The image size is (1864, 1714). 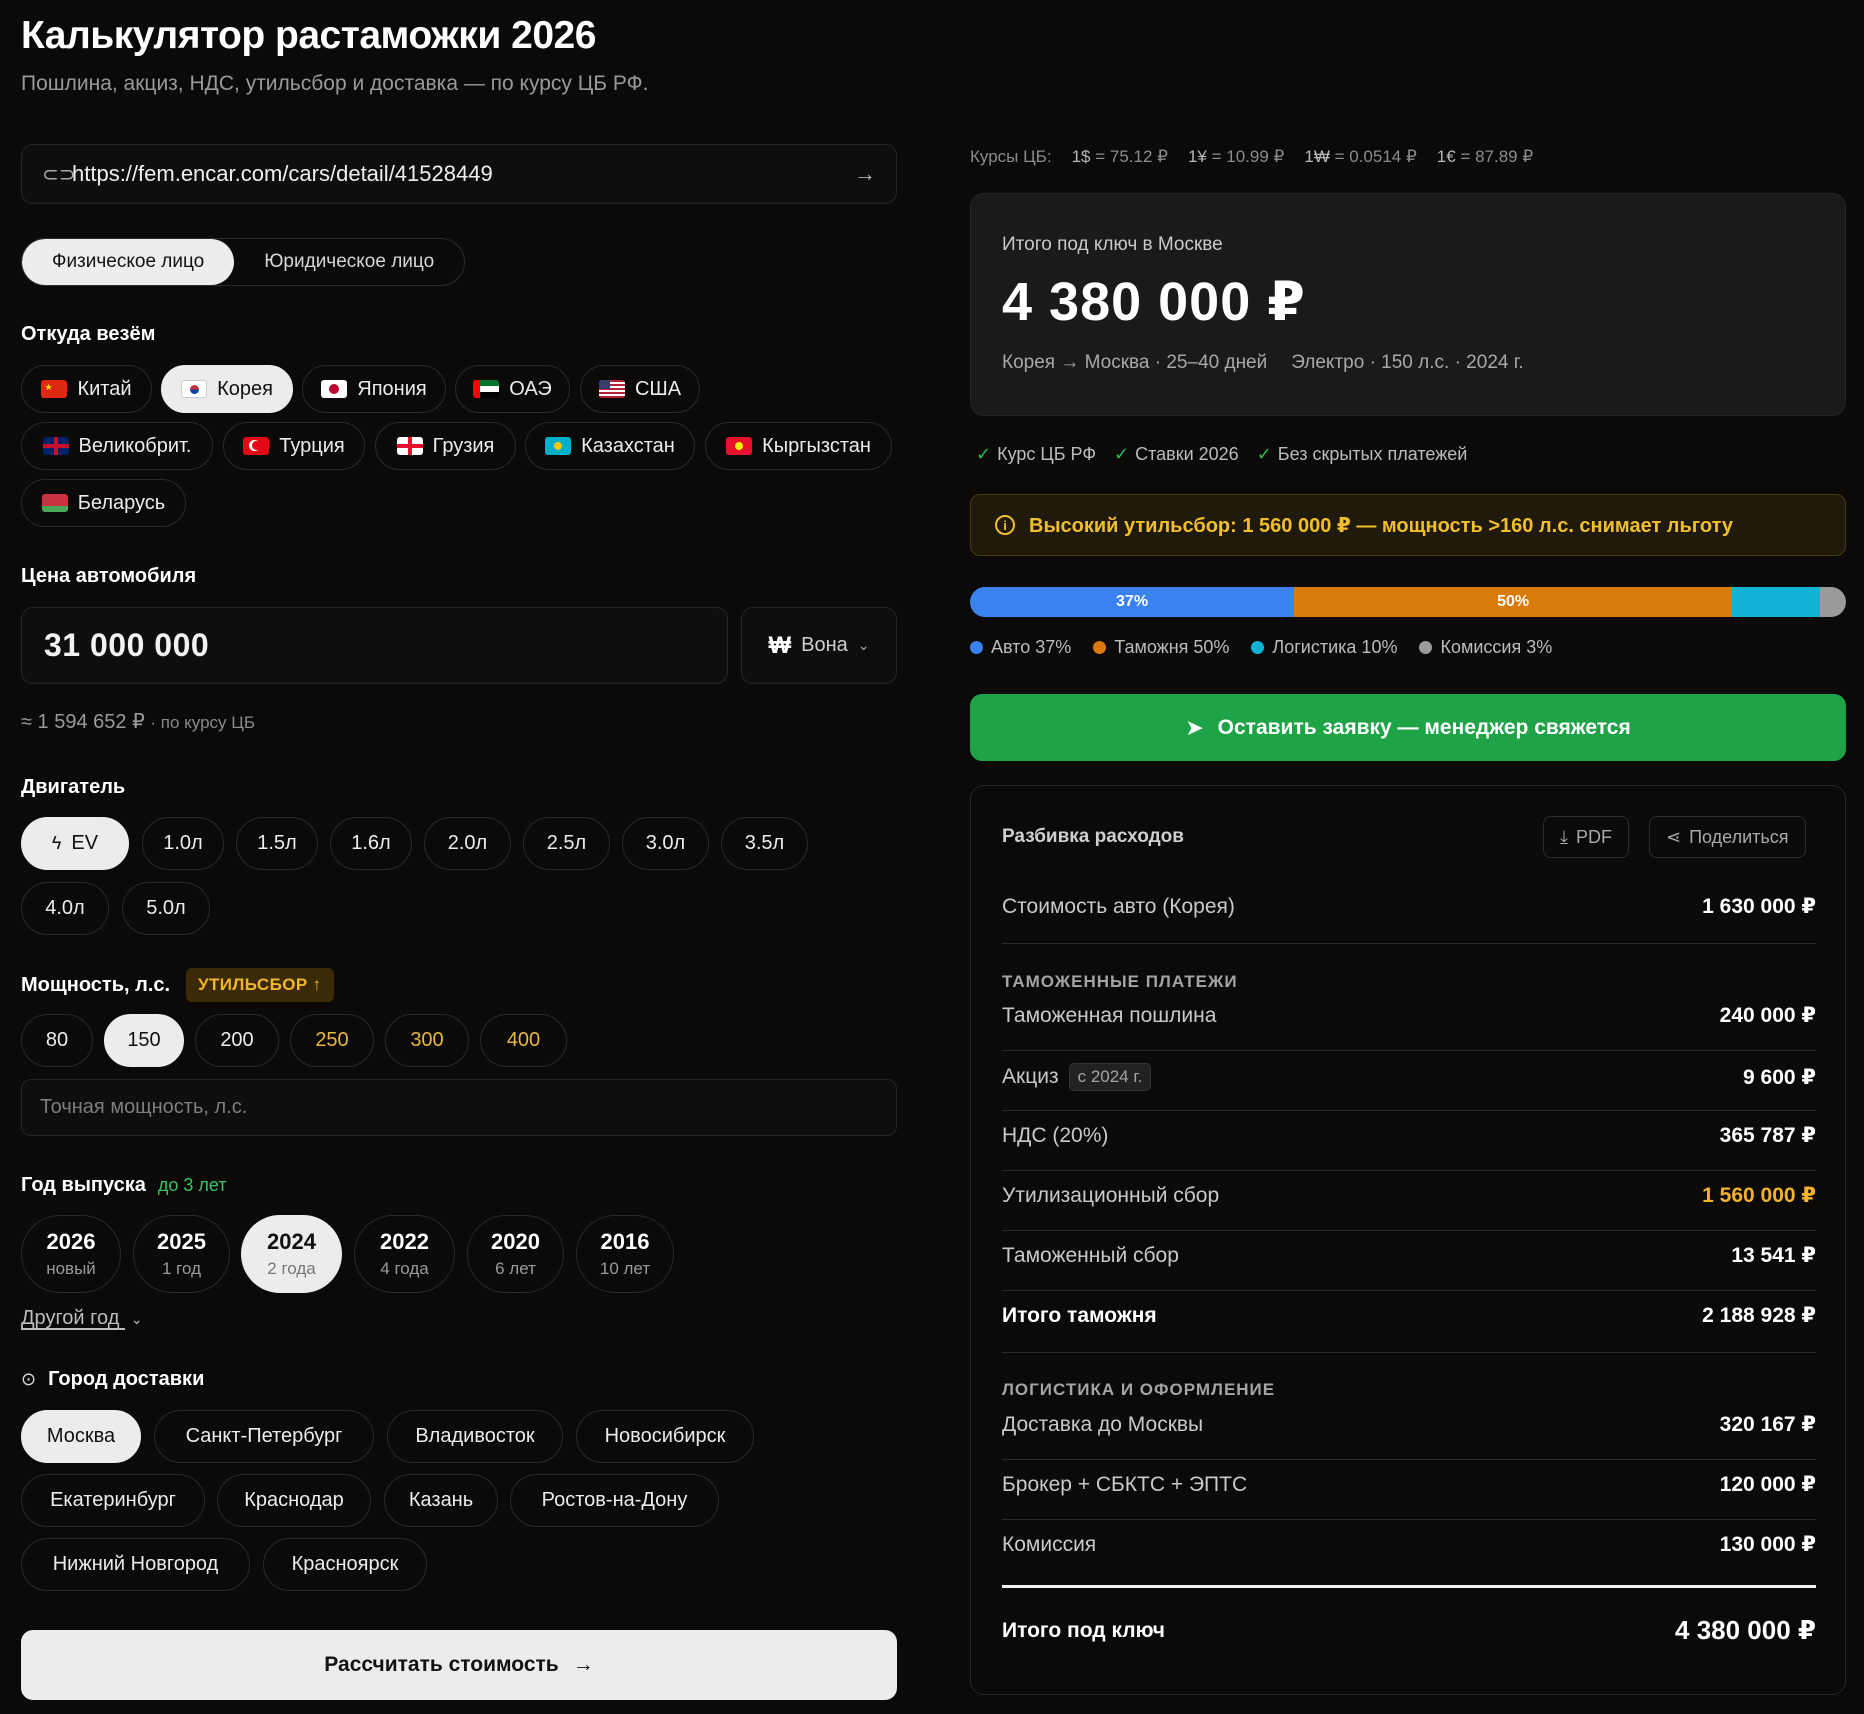 I want to click on row-label: Таможенный сбор, so click(x=1090, y=1255).